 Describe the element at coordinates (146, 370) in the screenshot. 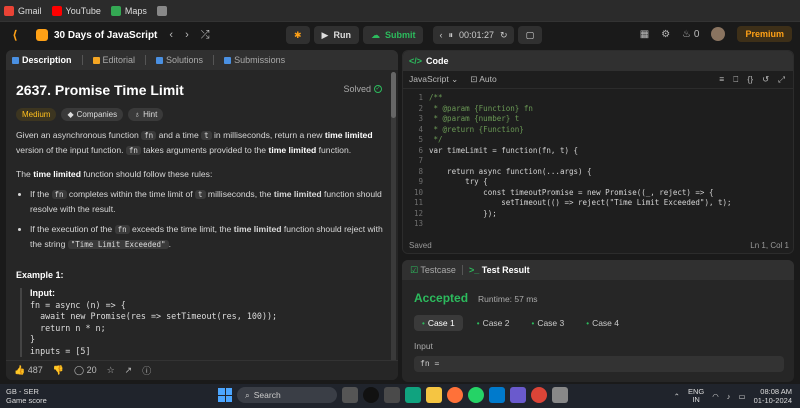

I see `help-icon: ⓘ` at that location.